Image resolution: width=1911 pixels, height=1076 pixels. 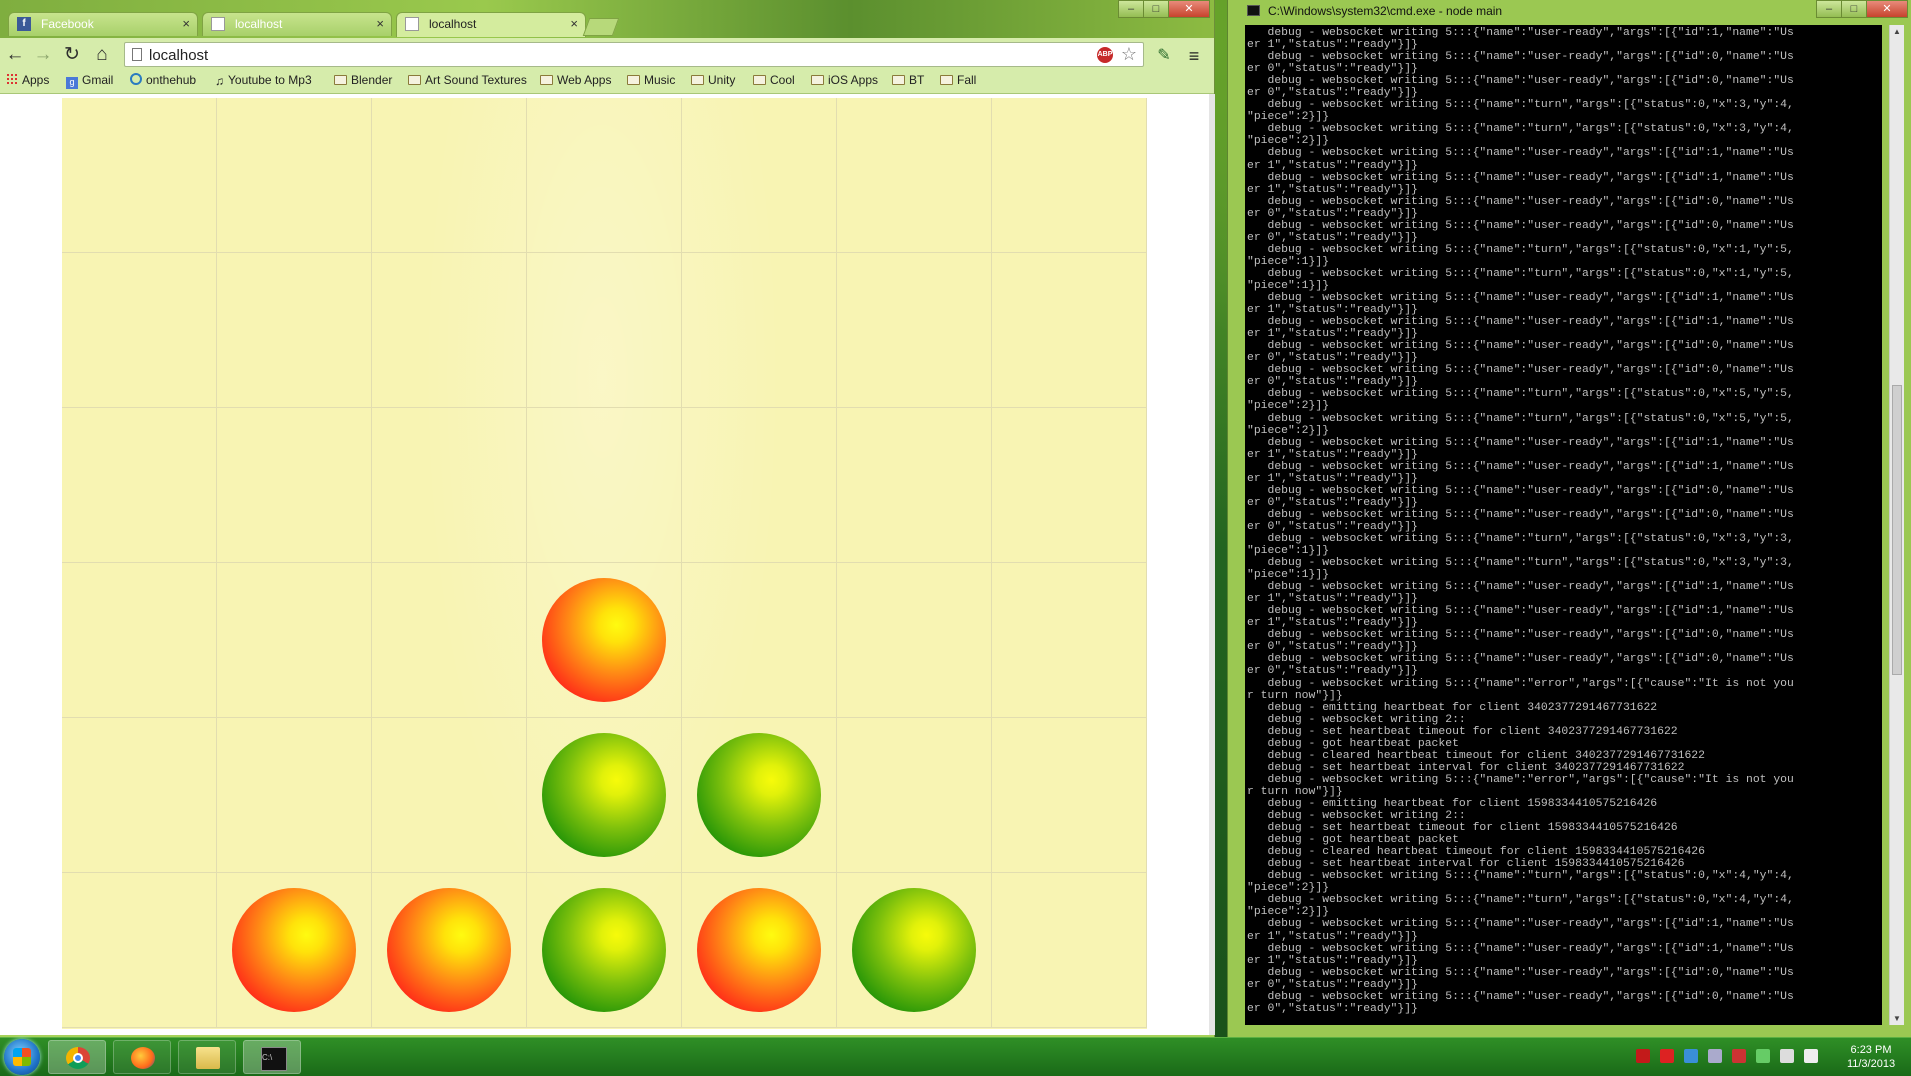 What do you see at coordinates (1887, 9) in the screenshot?
I see `console-close-button: ✕` at bounding box center [1887, 9].